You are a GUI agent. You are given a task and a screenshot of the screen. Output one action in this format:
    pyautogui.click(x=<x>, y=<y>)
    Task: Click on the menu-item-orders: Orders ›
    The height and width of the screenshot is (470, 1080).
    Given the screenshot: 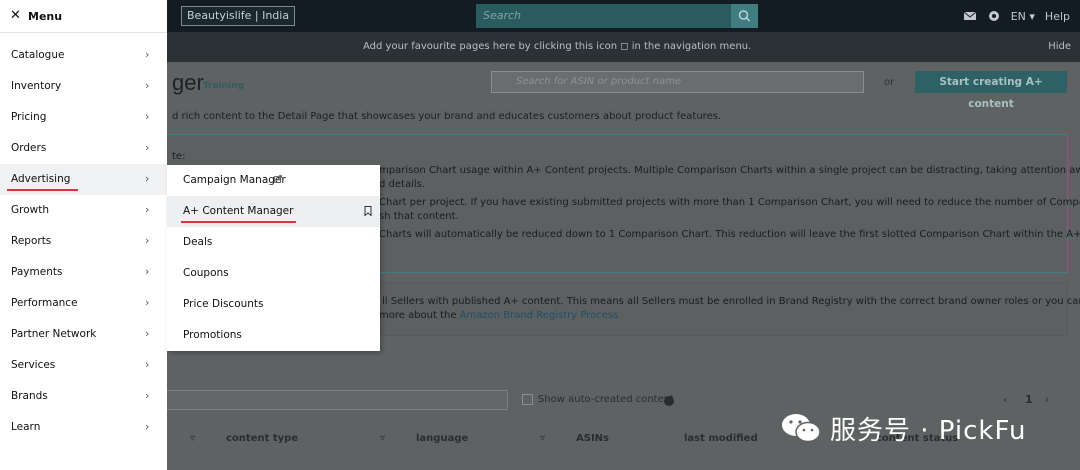 What is the action you would take?
    pyautogui.click(x=83, y=148)
    